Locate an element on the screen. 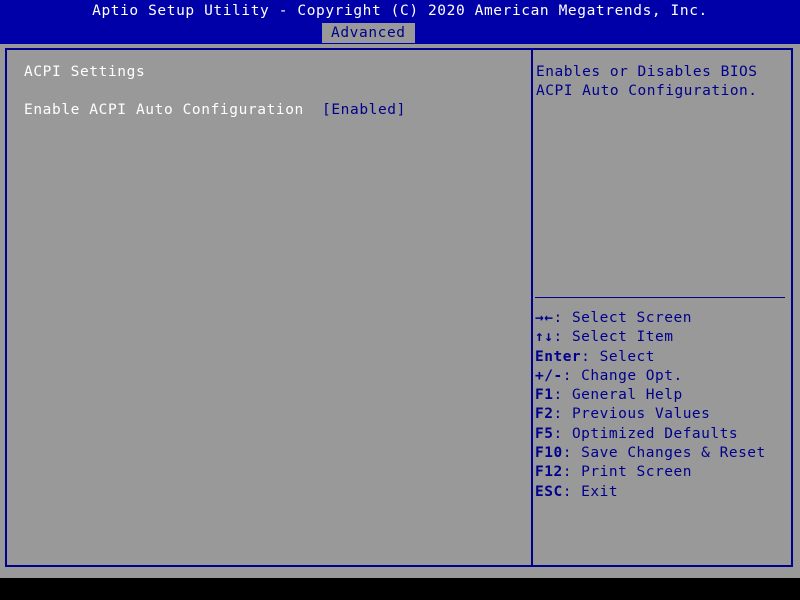 The height and width of the screenshot is (600, 800). legend-action: Save Changes & Reset is located at coordinates (673, 453).